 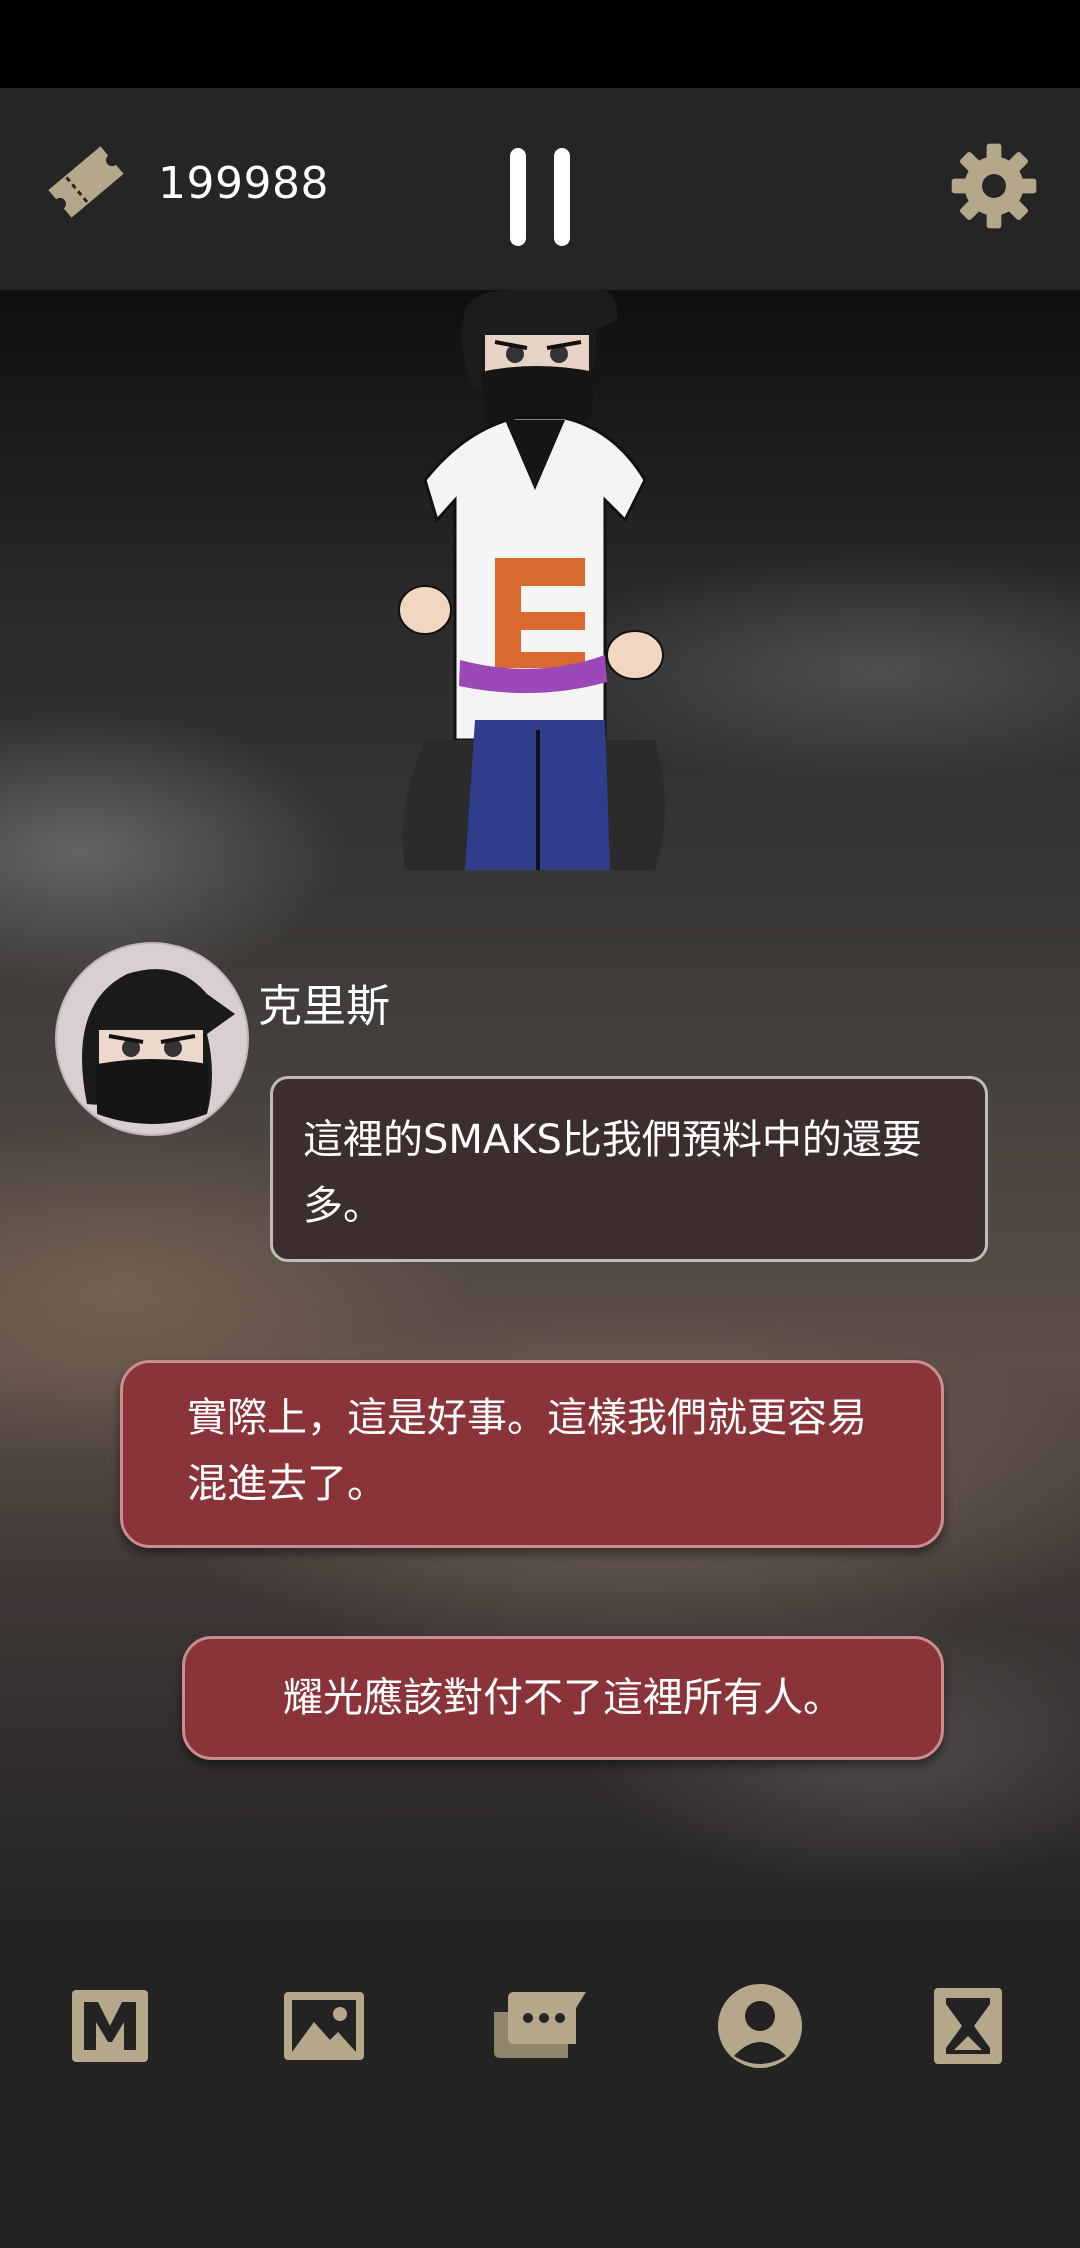 I want to click on choice-option-2: 耀光應該對付不了這裡所有人。, so click(x=563, y=1698).